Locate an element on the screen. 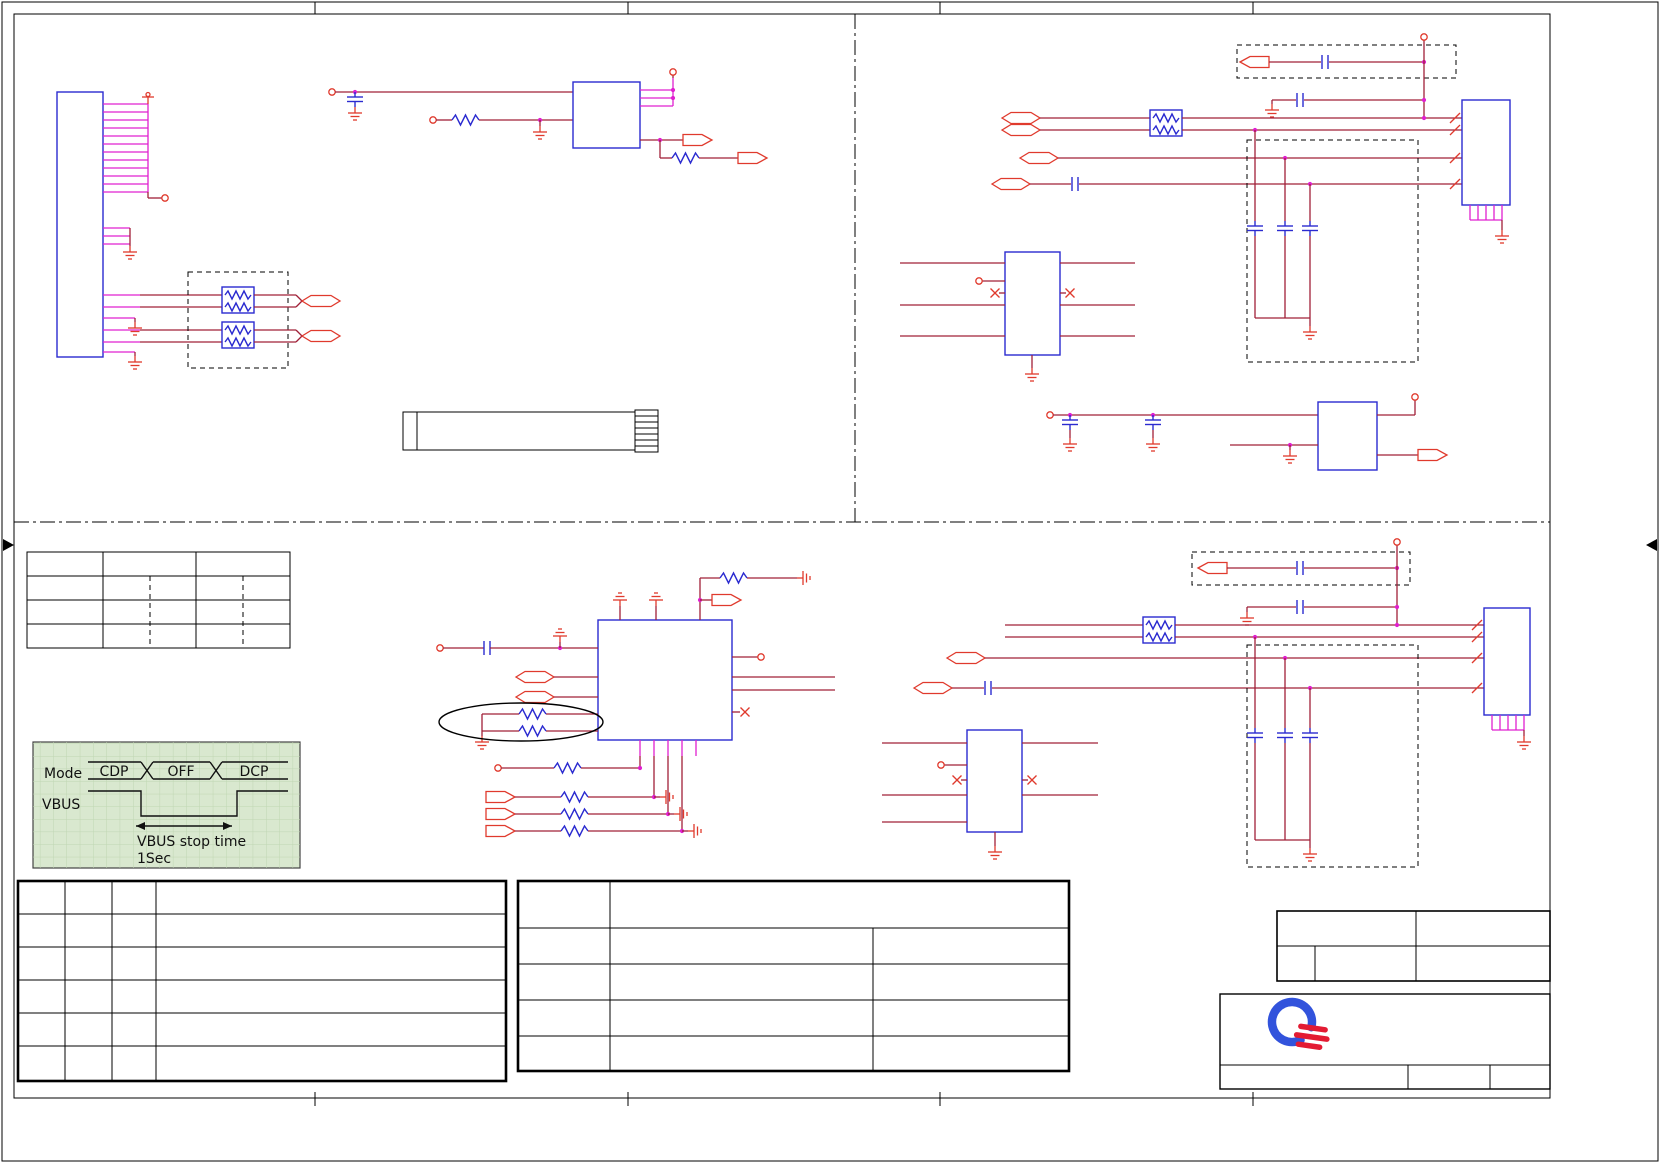  notes-table is located at coordinates (158, 600).